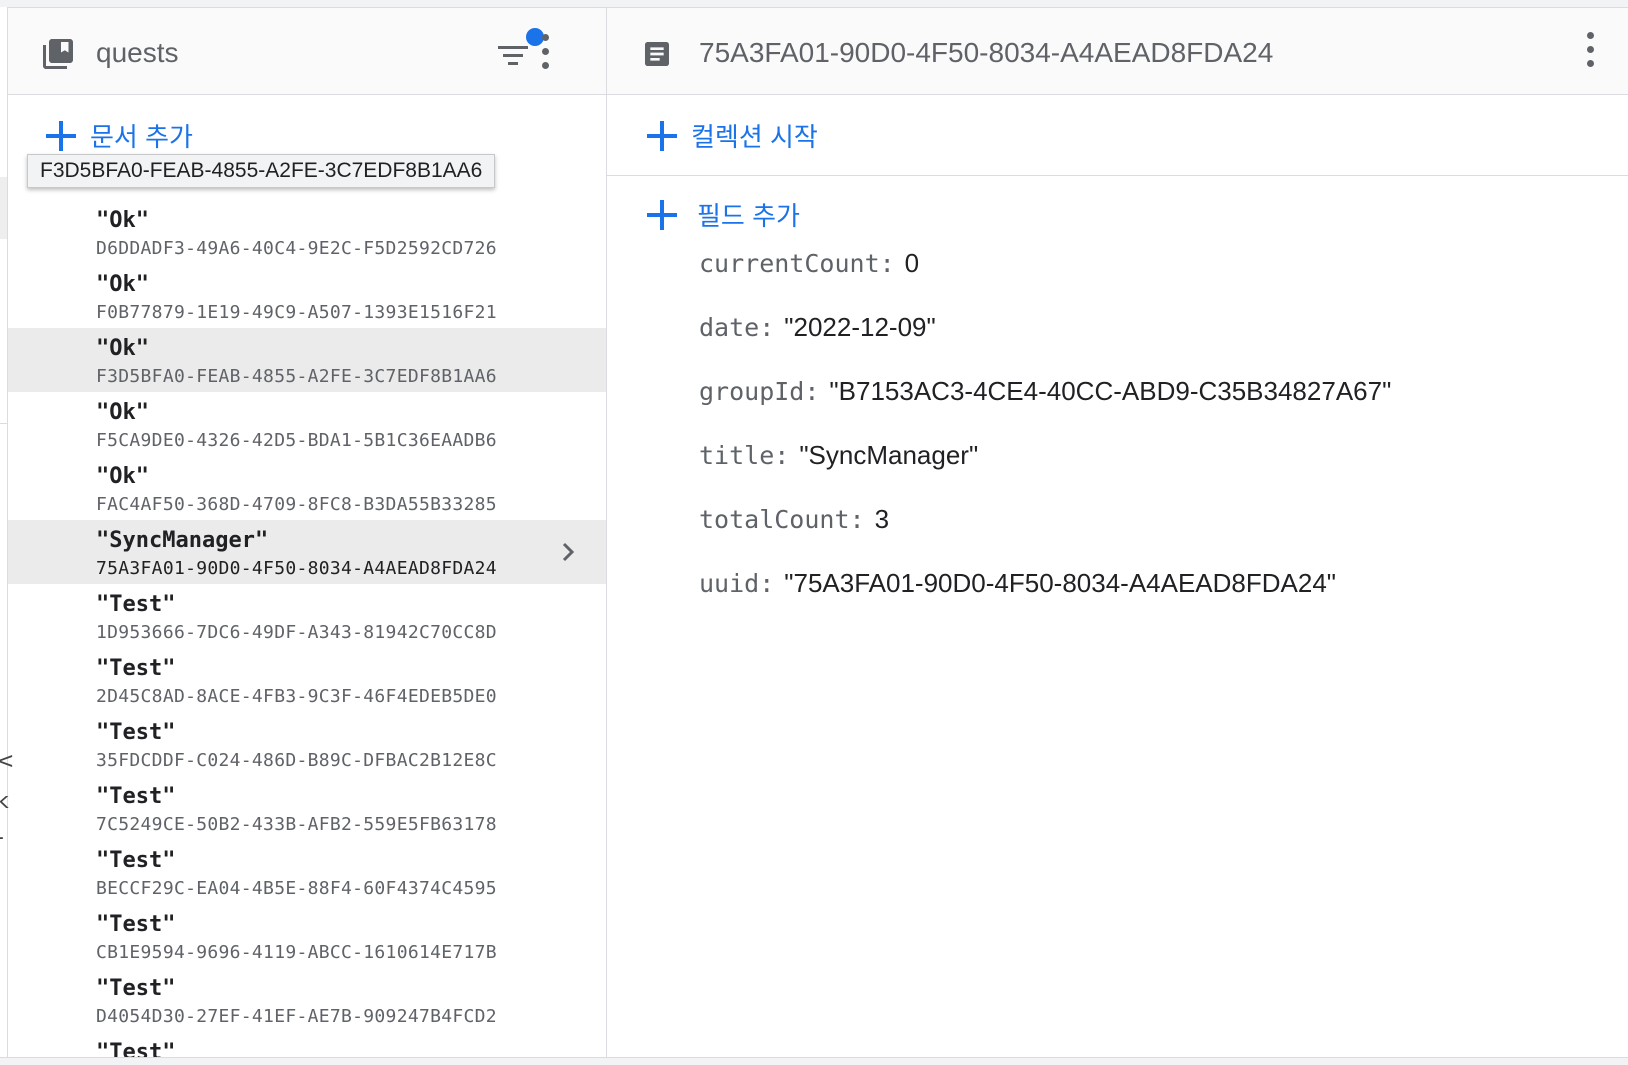  Describe the element at coordinates (986, 52) in the screenshot. I see `document-title: 75A3FA01-90D0-4F50-8034-A4AEAD8FDA24` at that location.